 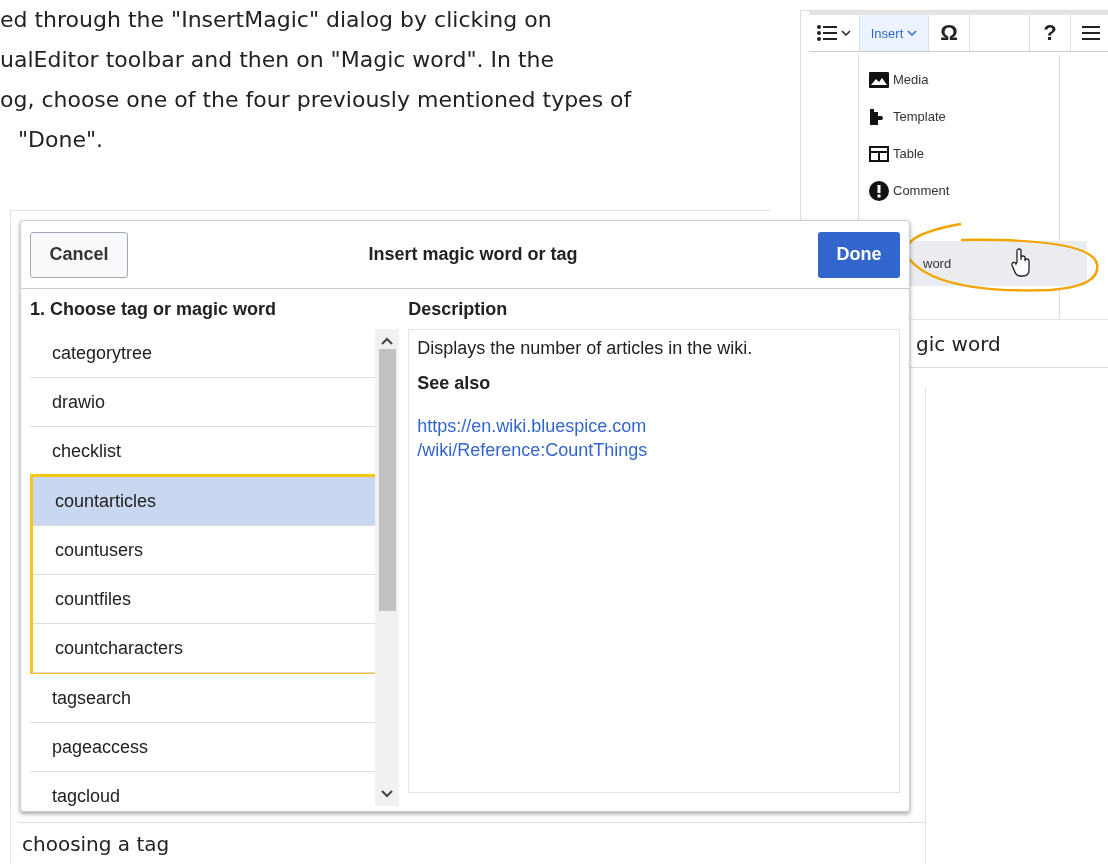 What do you see at coordinates (879, 190) in the screenshot?
I see `exclamation-icon` at bounding box center [879, 190].